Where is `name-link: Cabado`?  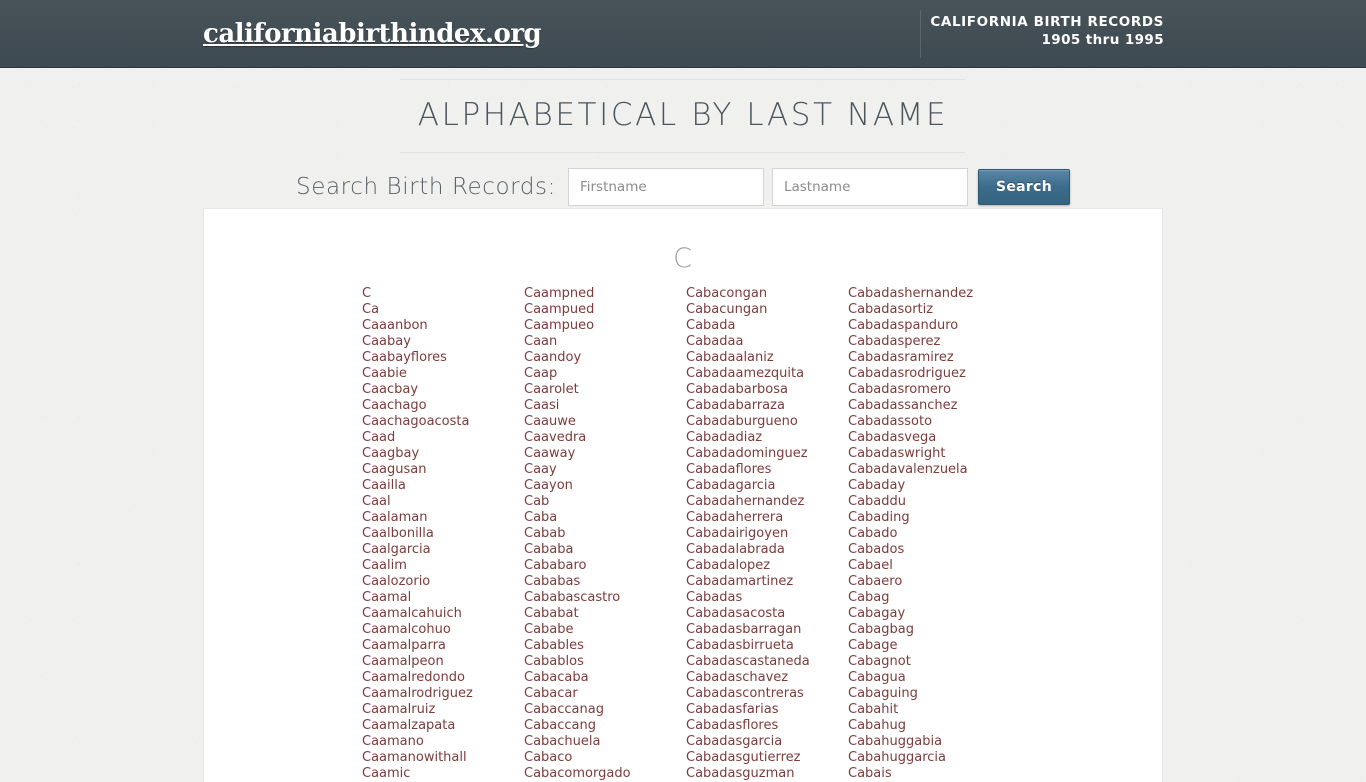
name-link: Cabado is located at coordinates (929, 534).